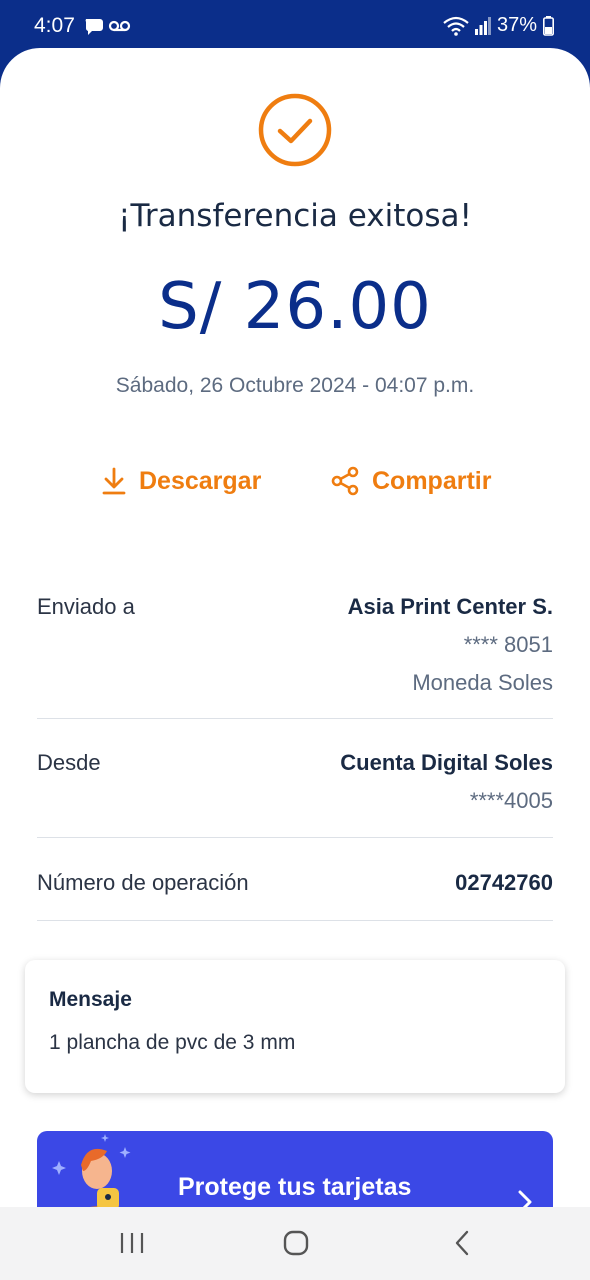 The image size is (590, 1280). Describe the element at coordinates (295, 307) in the screenshot. I see `transfer-amount: S/ 26.00` at that location.